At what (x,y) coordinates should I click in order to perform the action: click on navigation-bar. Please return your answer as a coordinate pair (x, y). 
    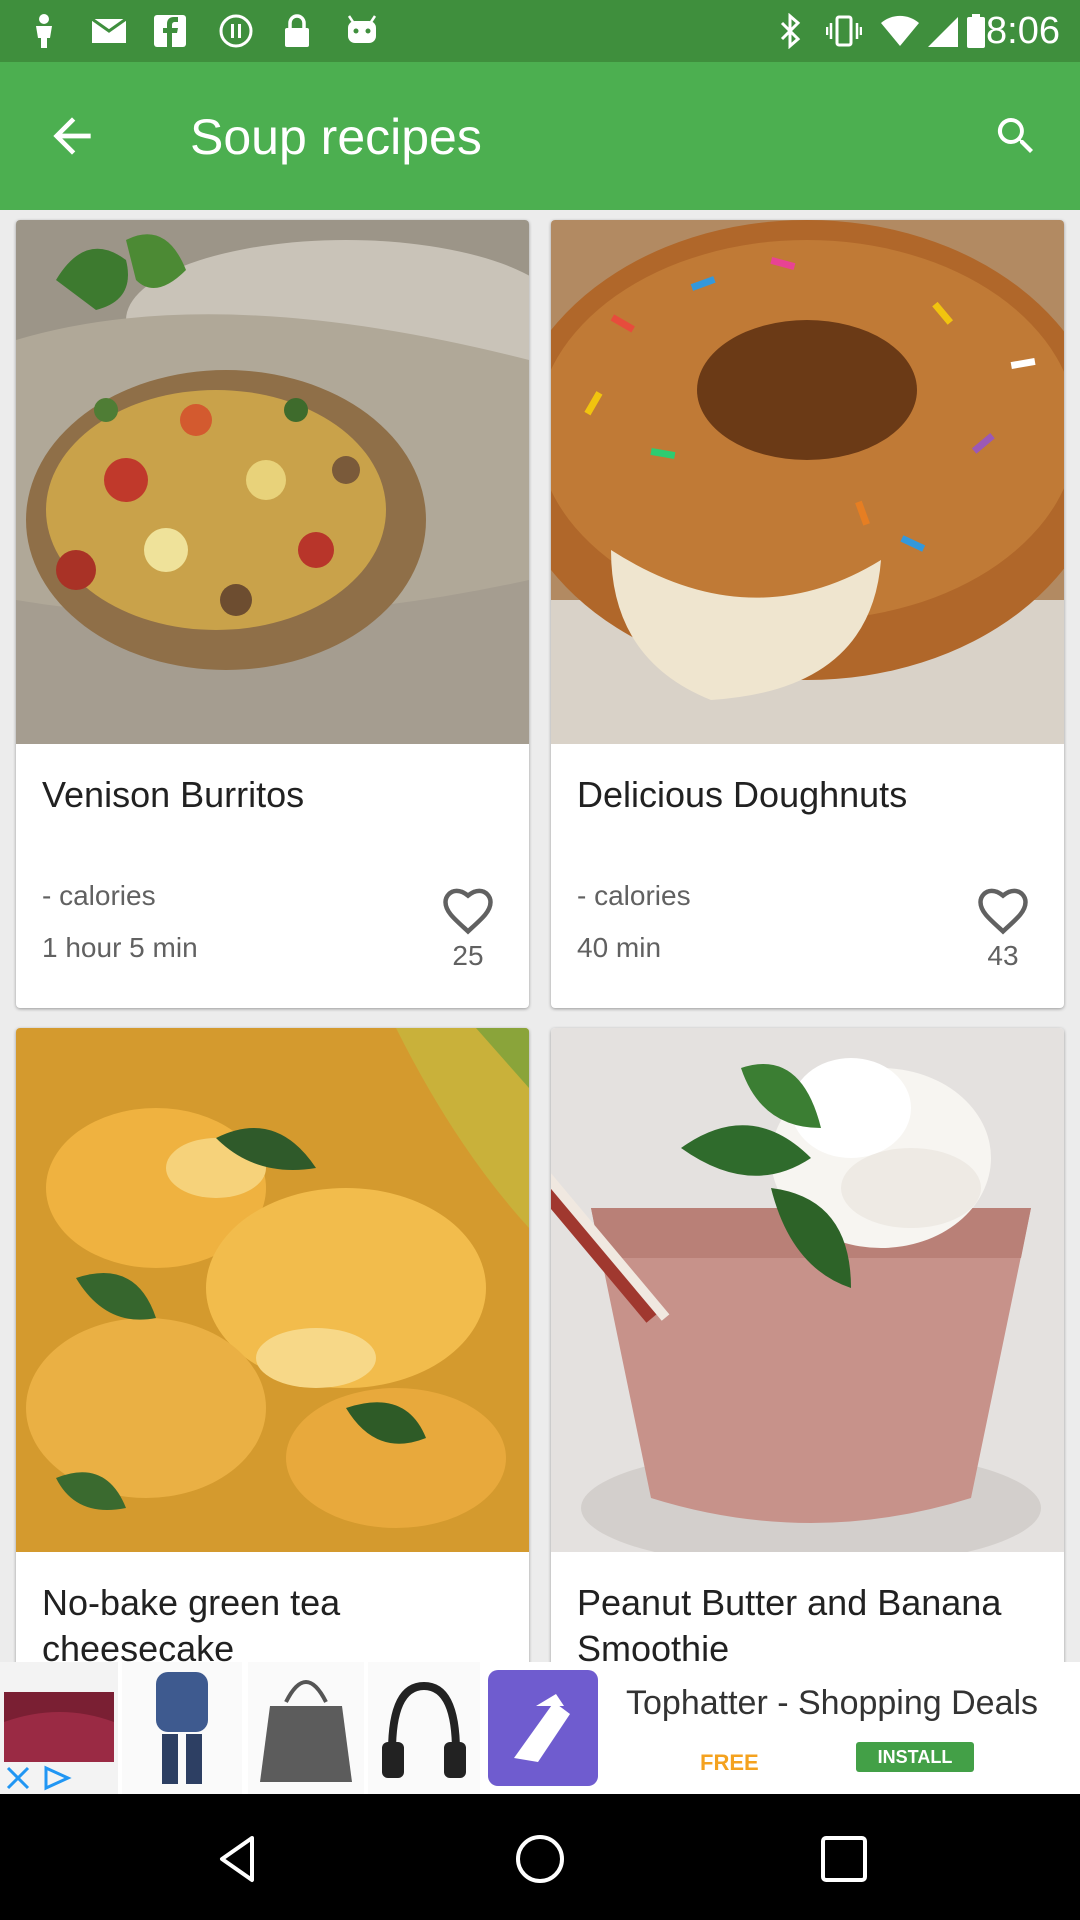
    Looking at the image, I should click on (540, 1857).